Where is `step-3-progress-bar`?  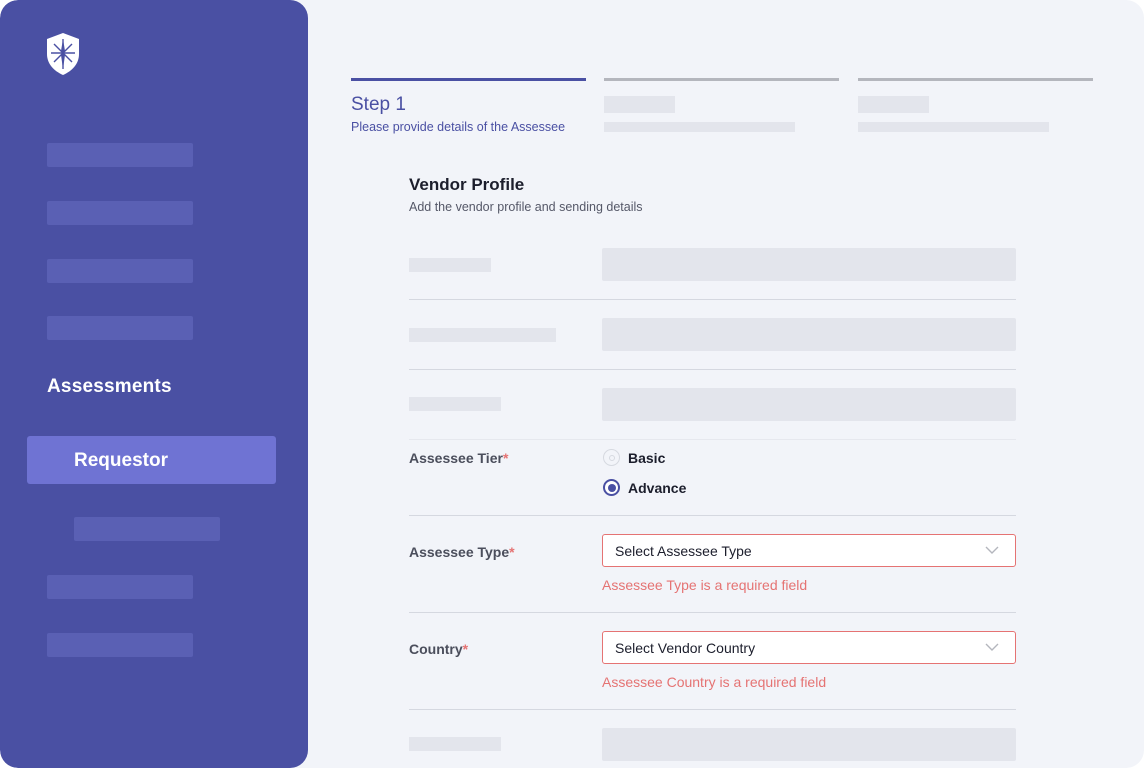
step-3-progress-bar is located at coordinates (975, 79).